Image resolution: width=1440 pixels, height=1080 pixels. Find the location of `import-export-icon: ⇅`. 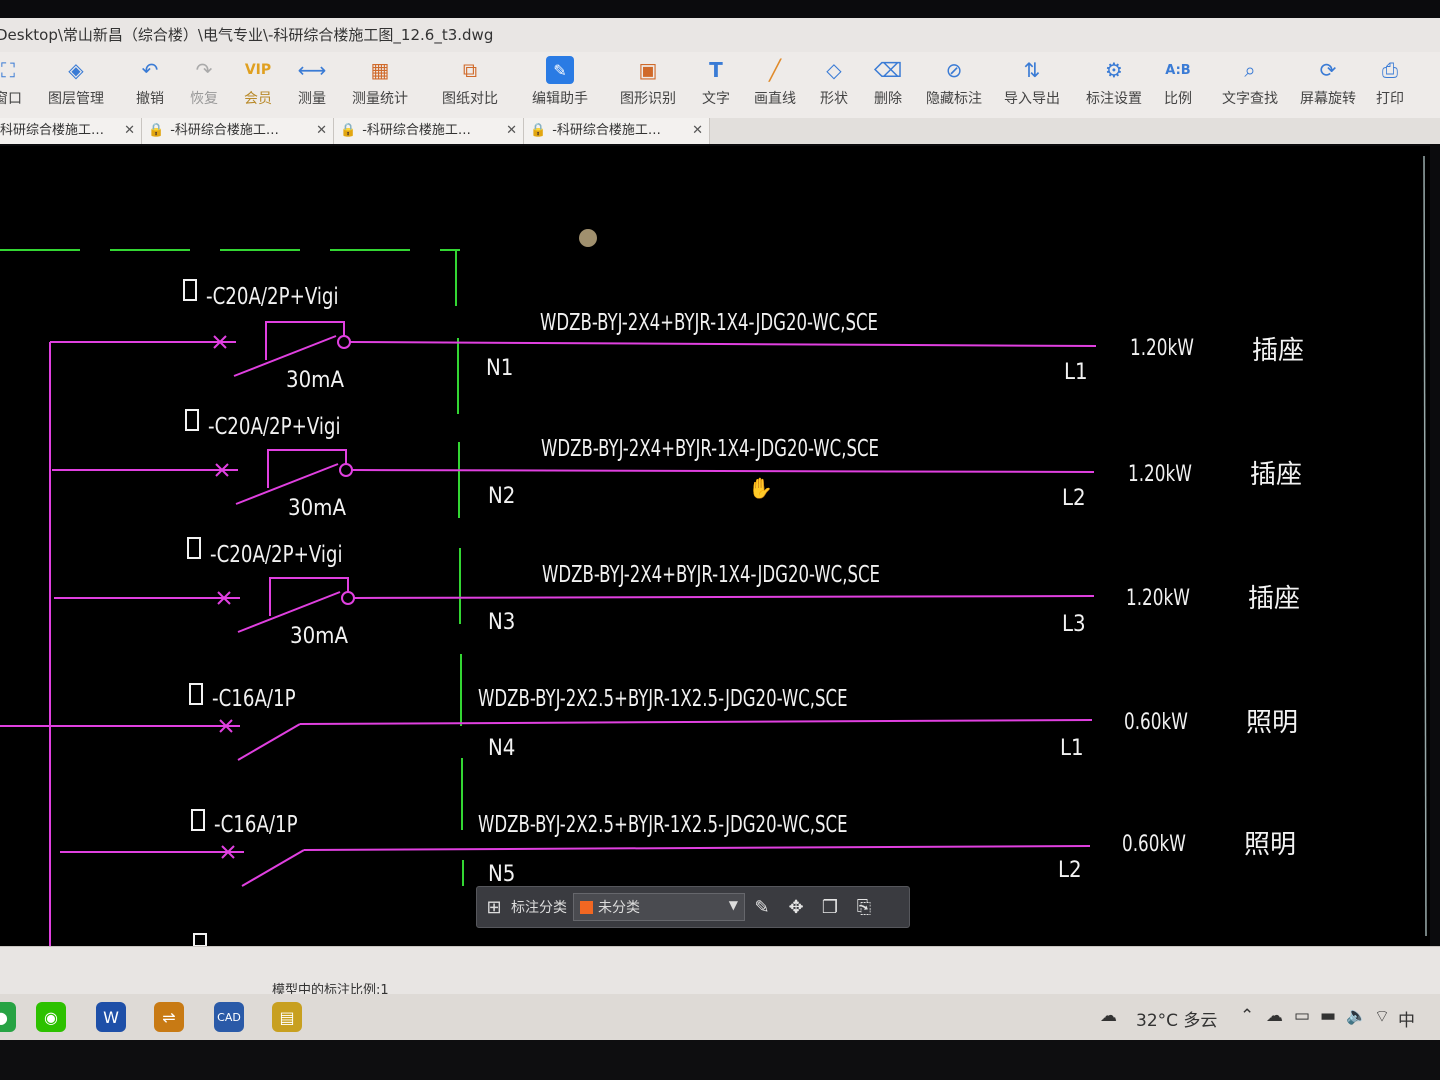

import-export-icon: ⇅ is located at coordinates (1032, 70).